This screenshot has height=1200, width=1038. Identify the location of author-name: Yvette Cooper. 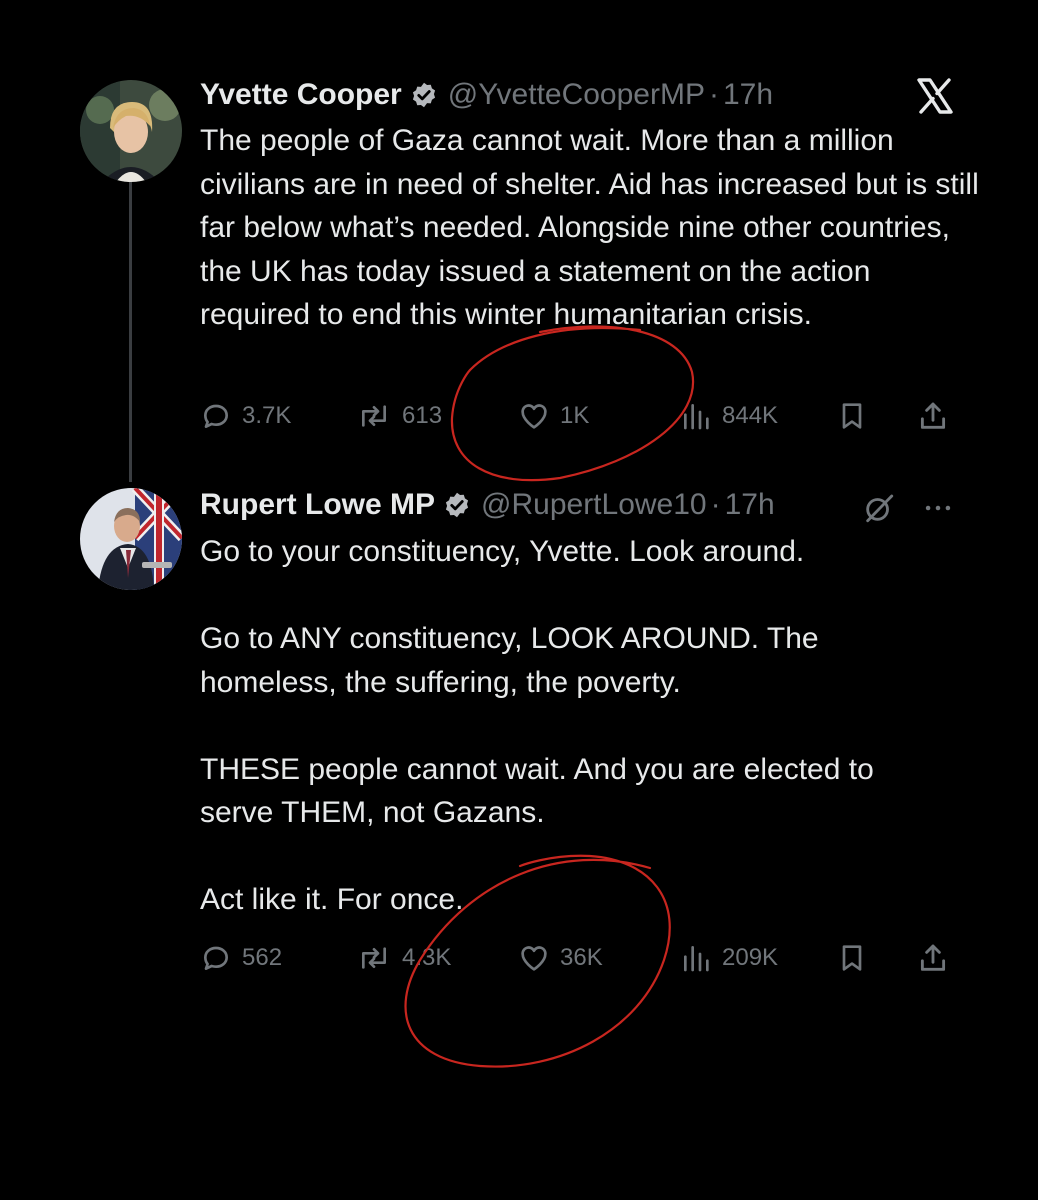
(301, 95).